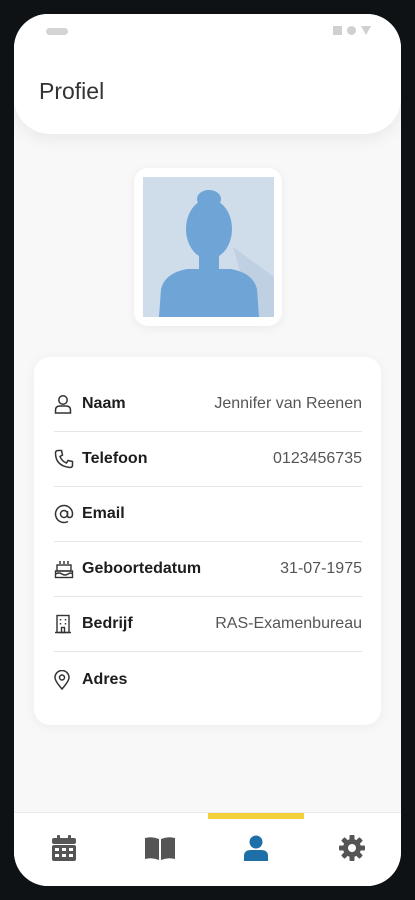  I want to click on signal-icon, so click(337, 30).